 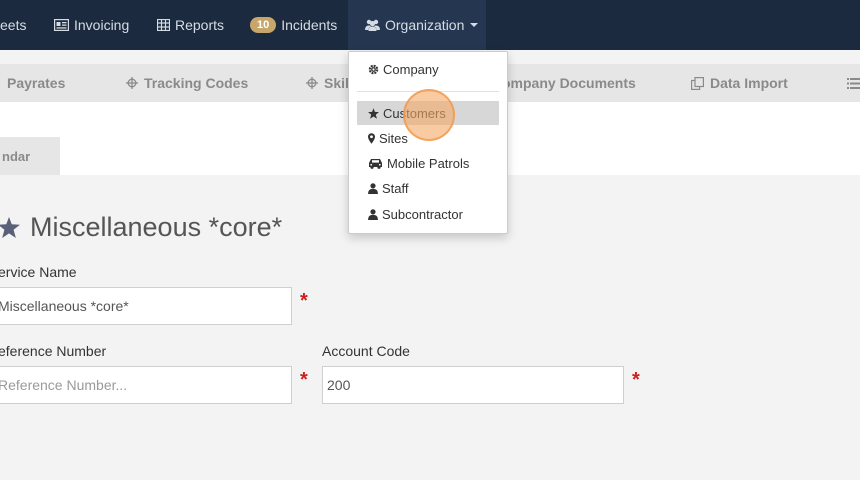 I want to click on menu-item-label: Customers, so click(x=414, y=113).